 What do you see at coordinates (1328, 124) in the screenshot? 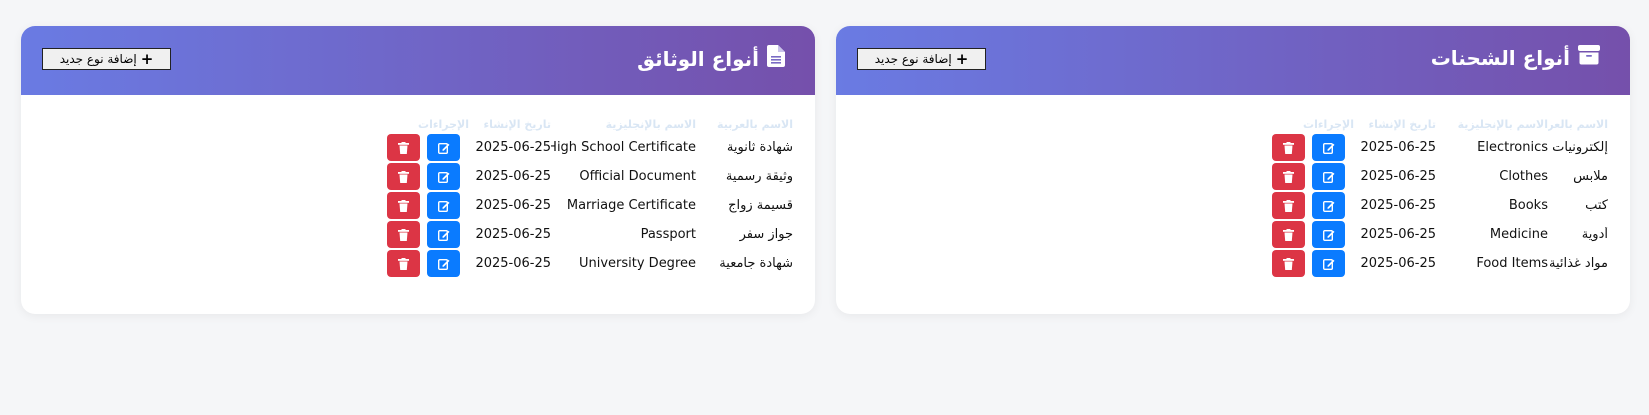
I see `column-header-actions: الإجراءات` at bounding box center [1328, 124].